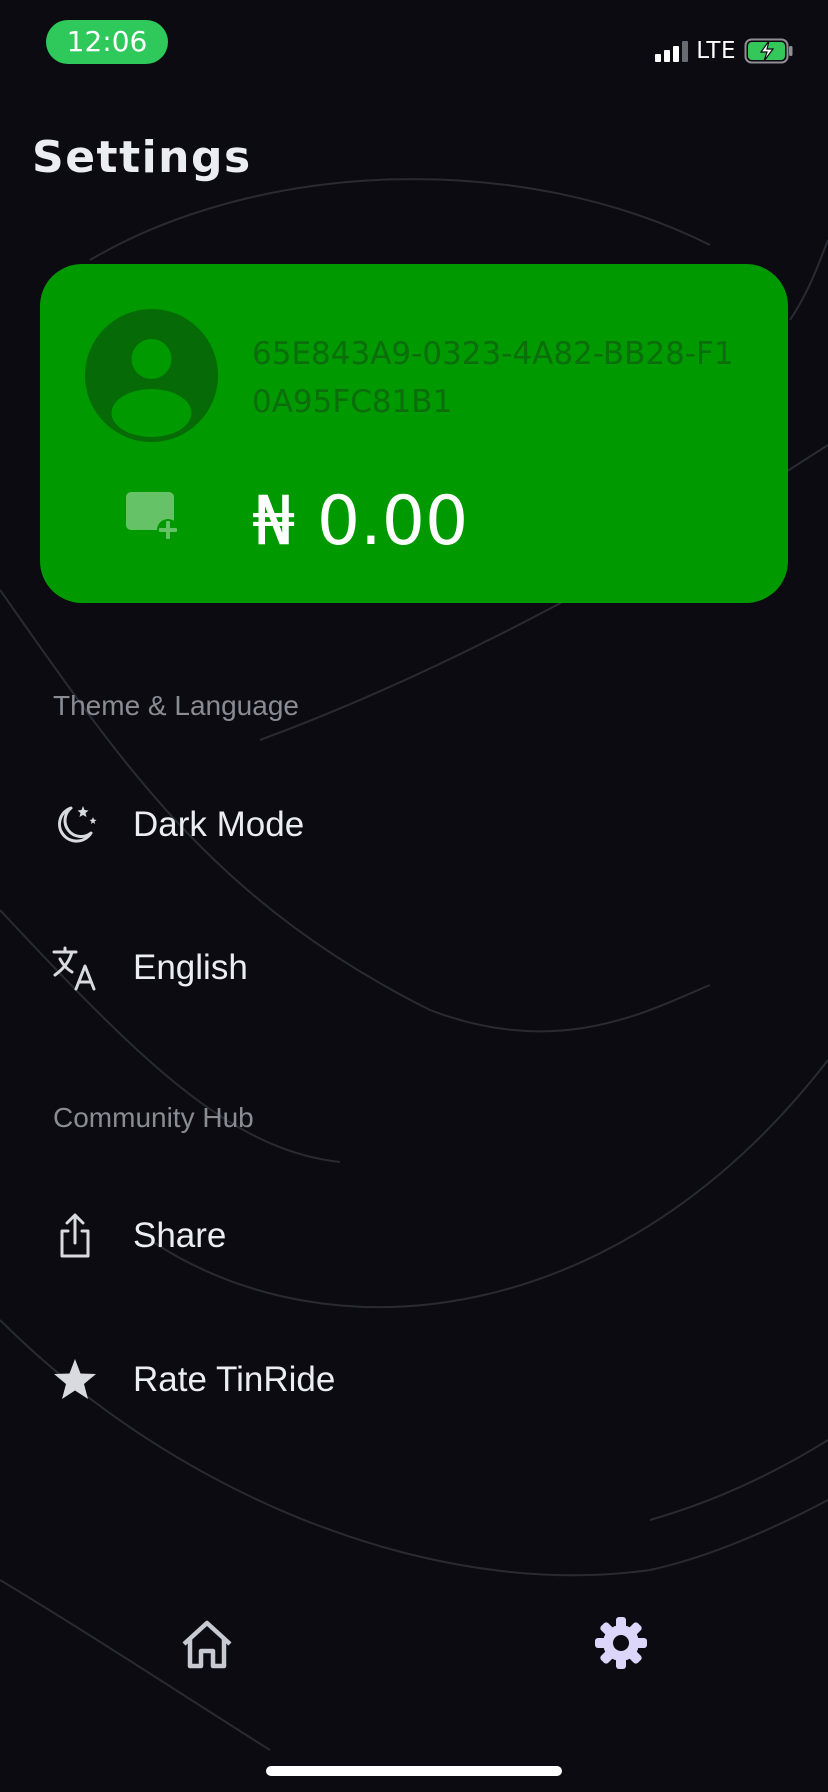  I want to click on menu-item-dark-mode: Dark Mode, so click(414, 825).